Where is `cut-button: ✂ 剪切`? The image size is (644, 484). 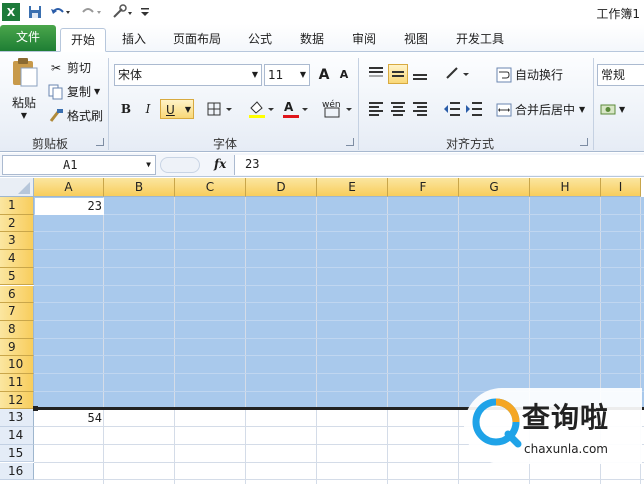
cut-button: ✂ 剪切 is located at coordinates (69, 67).